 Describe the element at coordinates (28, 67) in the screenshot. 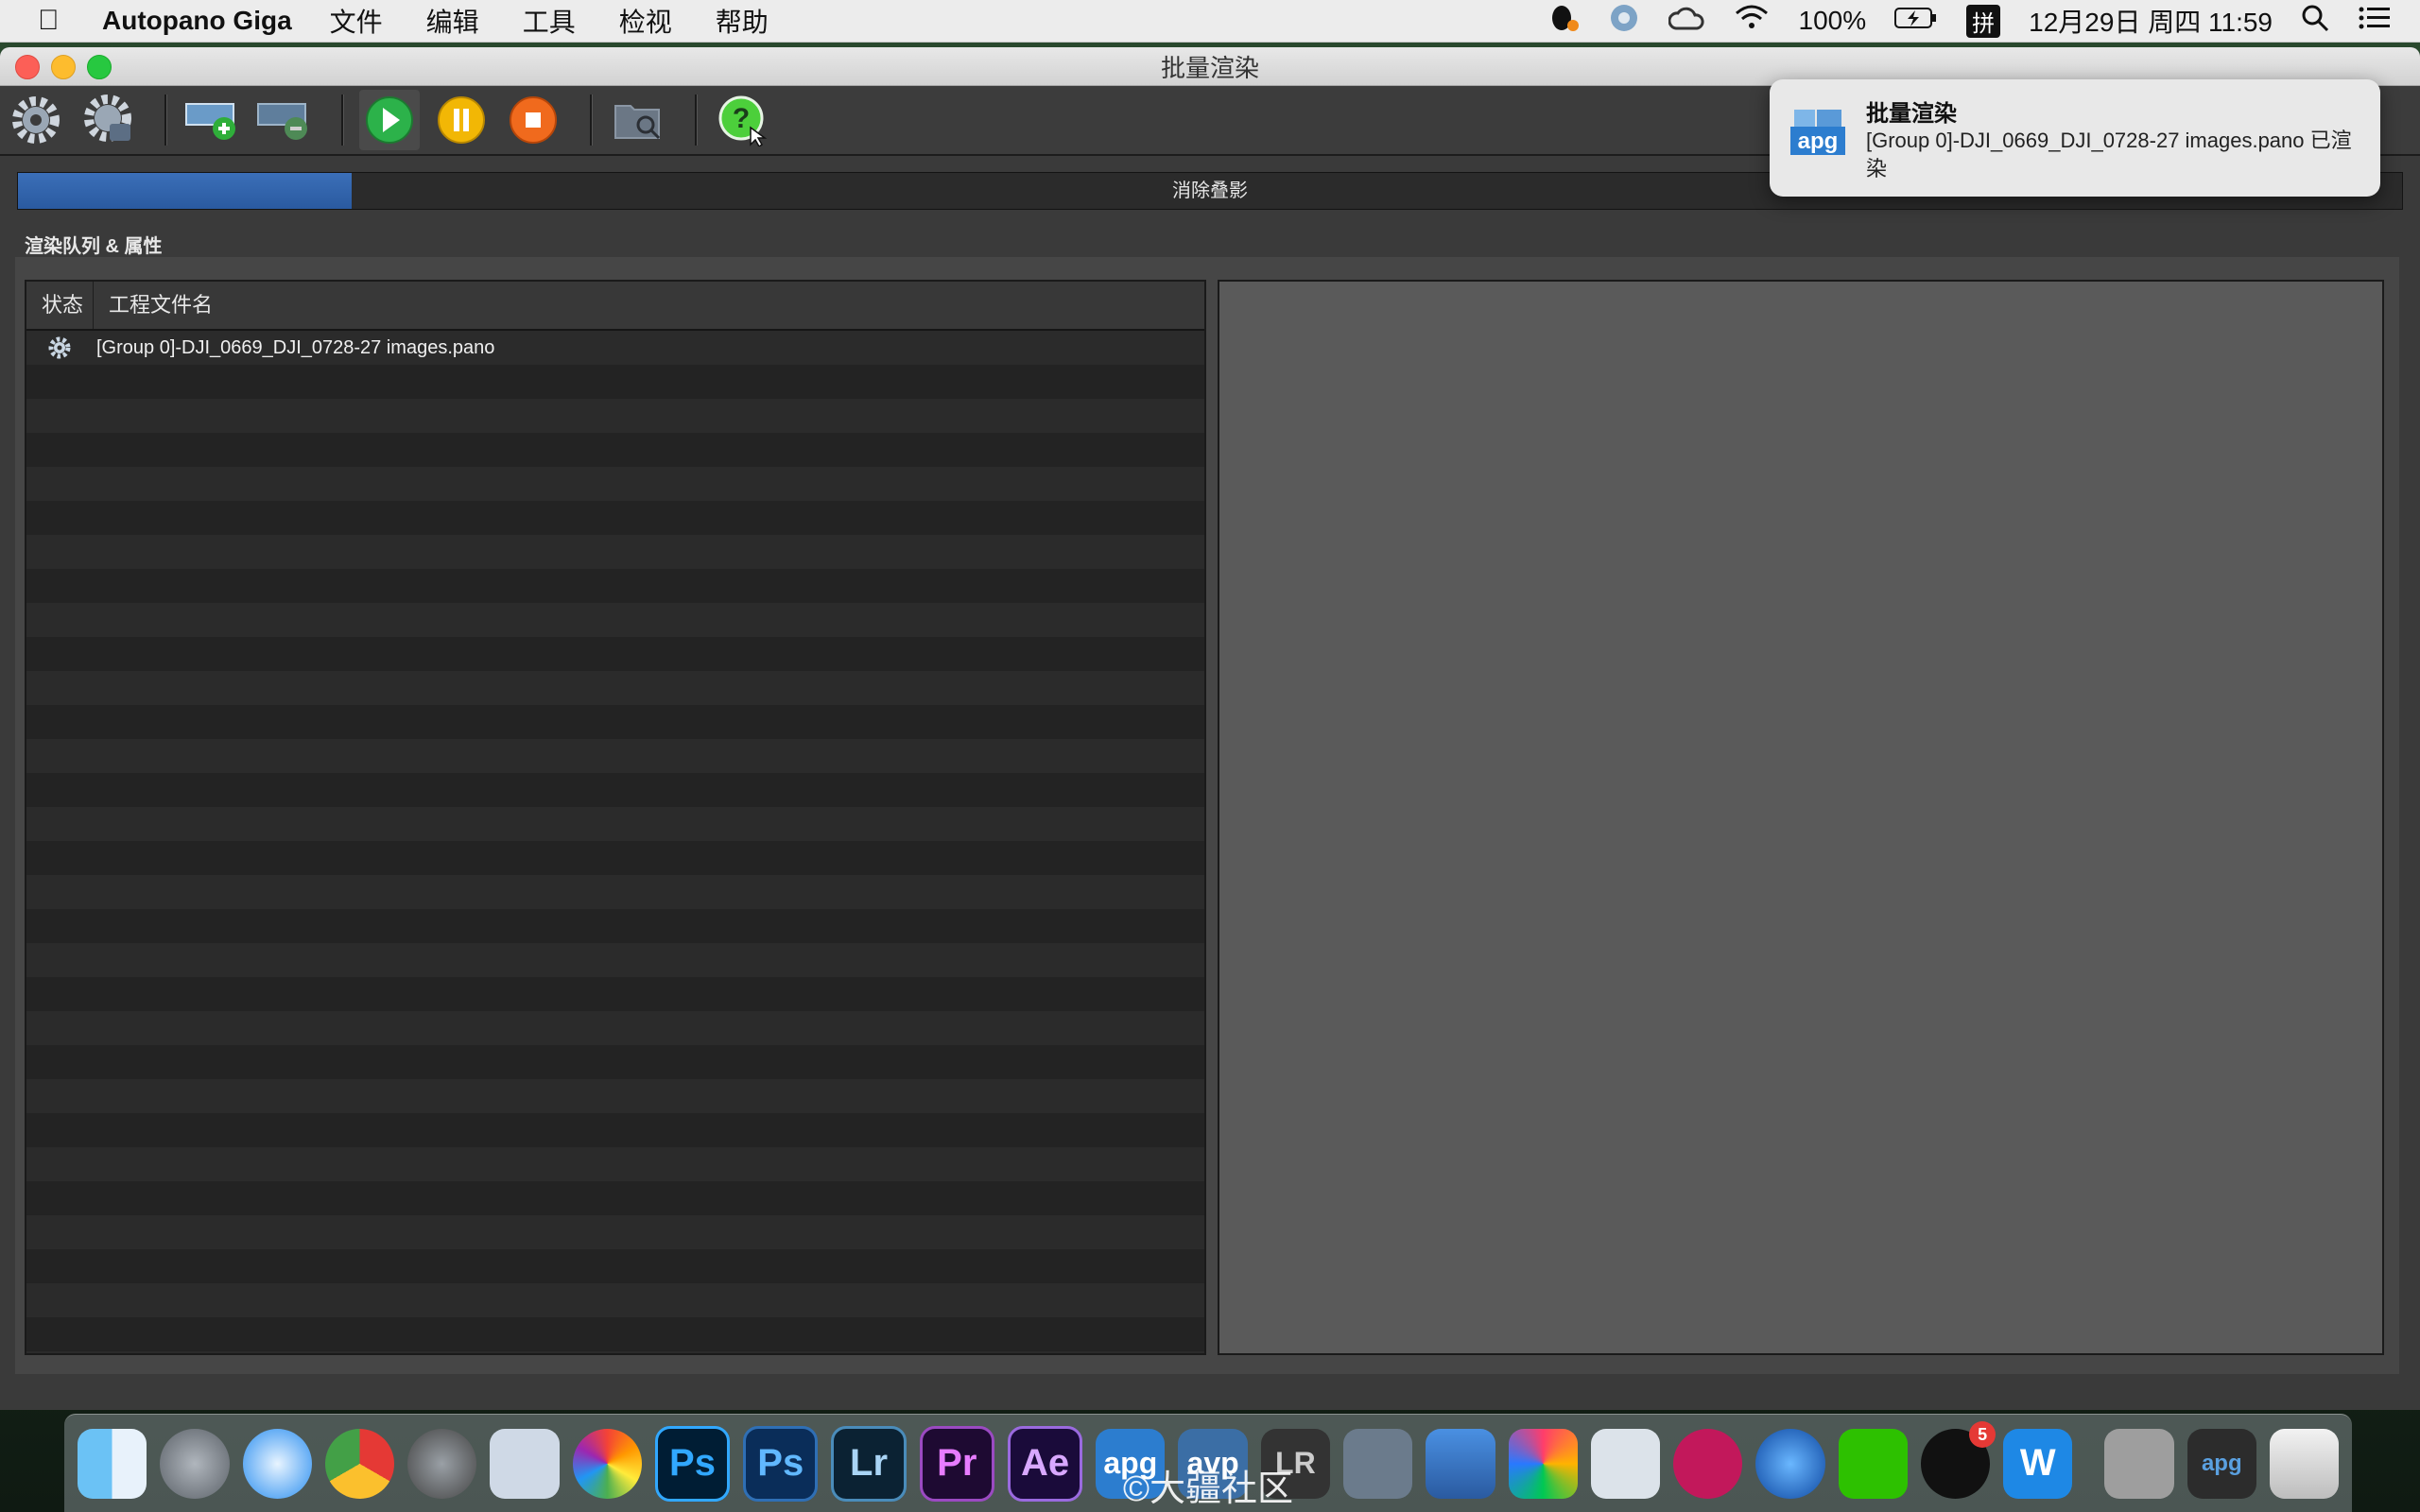

I see `close-window-button` at that location.